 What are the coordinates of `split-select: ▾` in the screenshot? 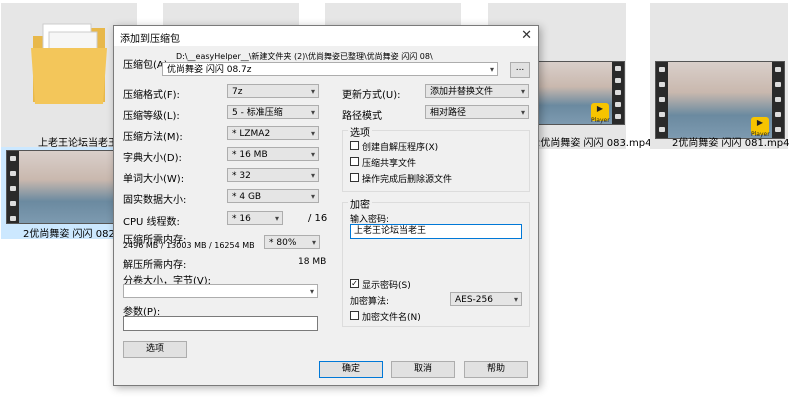 It's located at (220, 291).